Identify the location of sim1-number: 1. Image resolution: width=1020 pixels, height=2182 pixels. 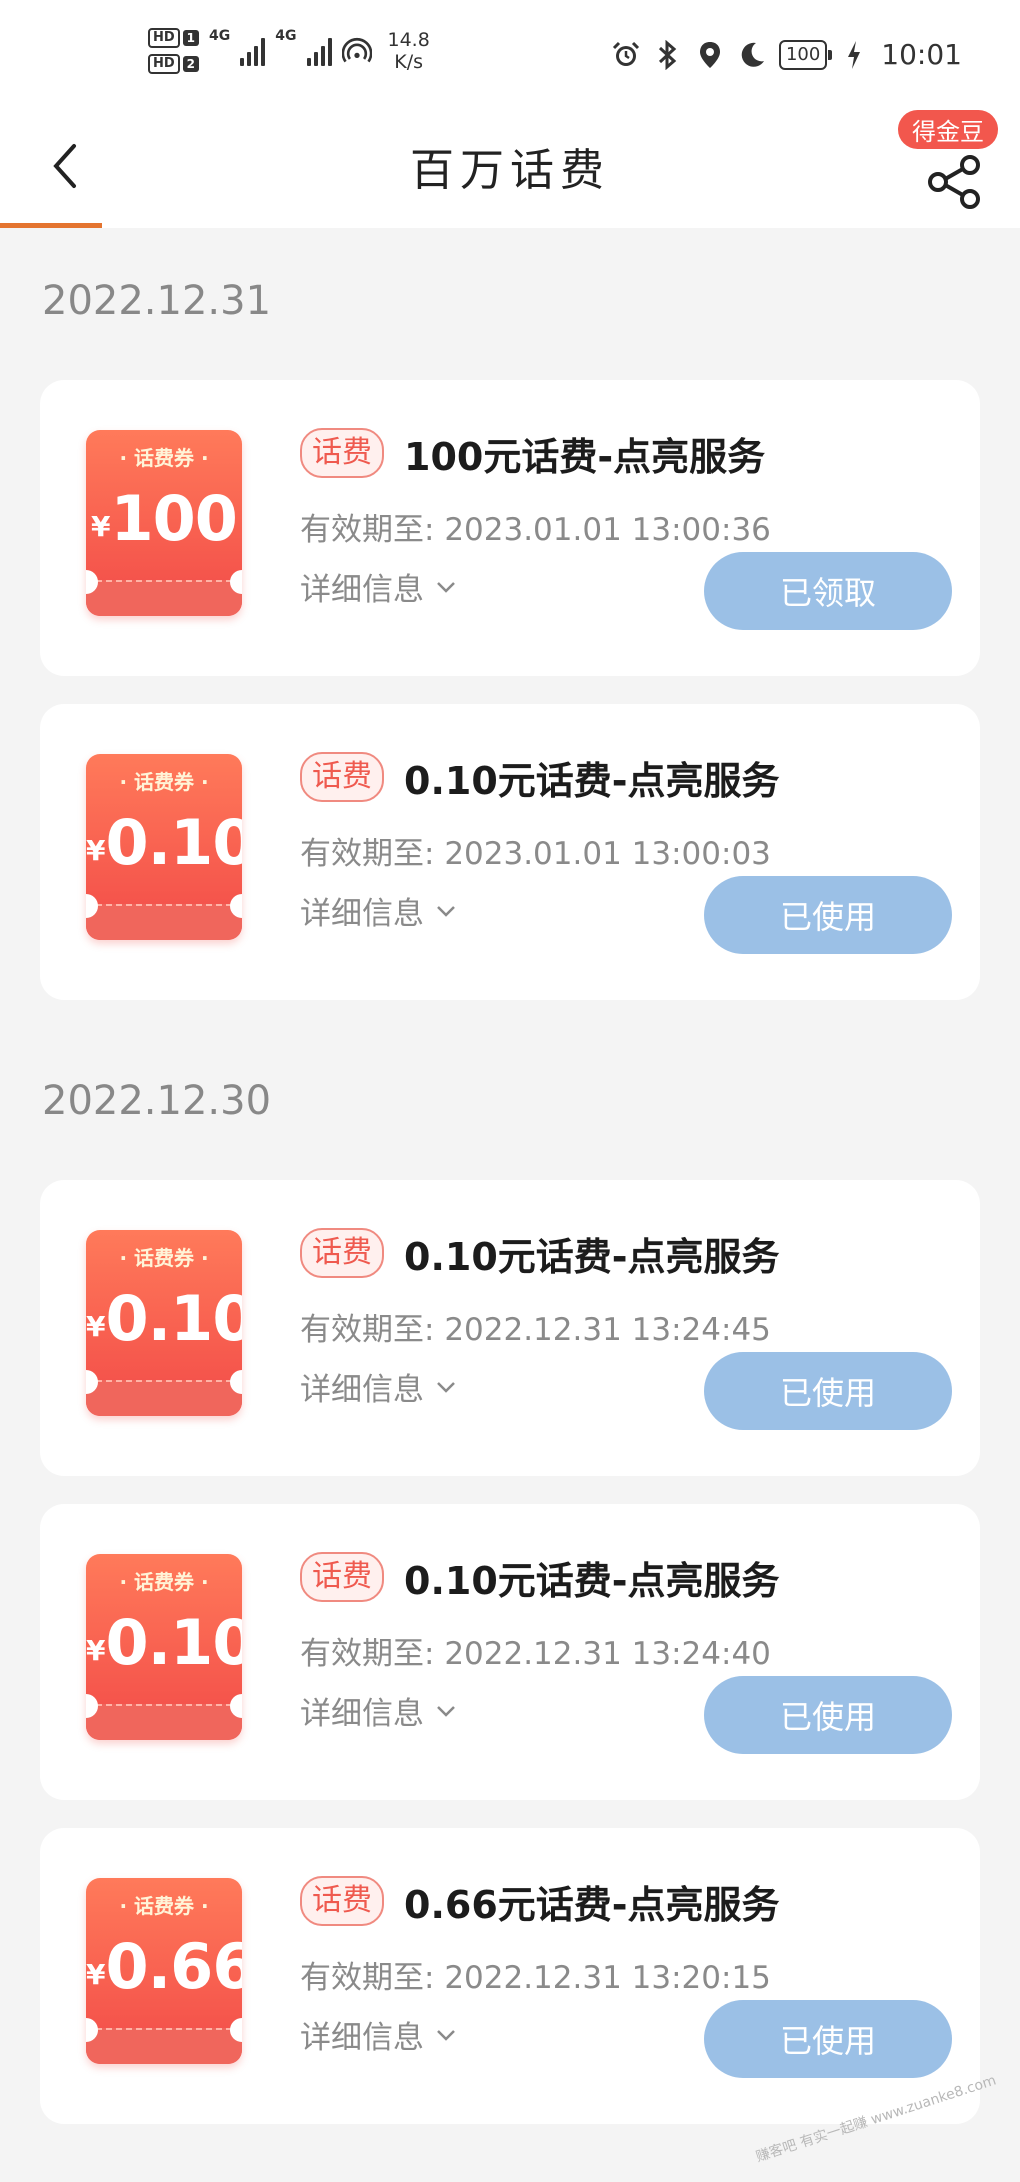
(191, 38).